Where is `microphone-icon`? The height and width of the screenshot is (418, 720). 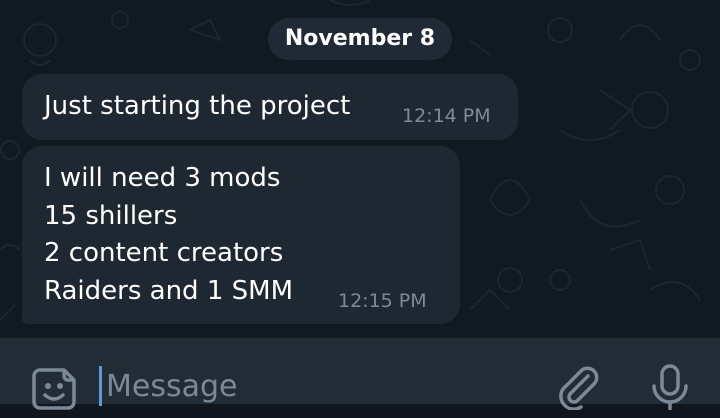 microphone-icon is located at coordinates (670, 387).